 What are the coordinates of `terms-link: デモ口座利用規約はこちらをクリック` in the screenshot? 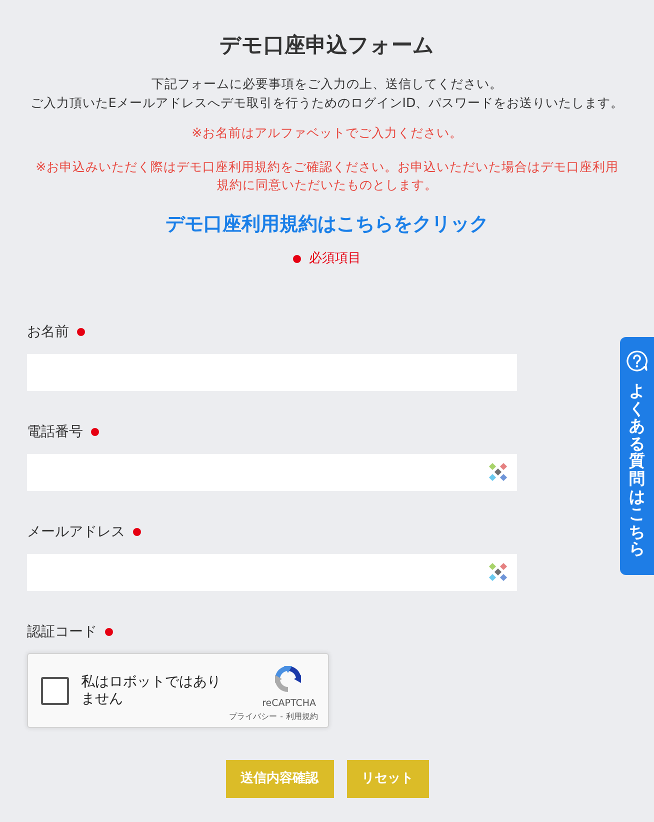 It's located at (327, 224).